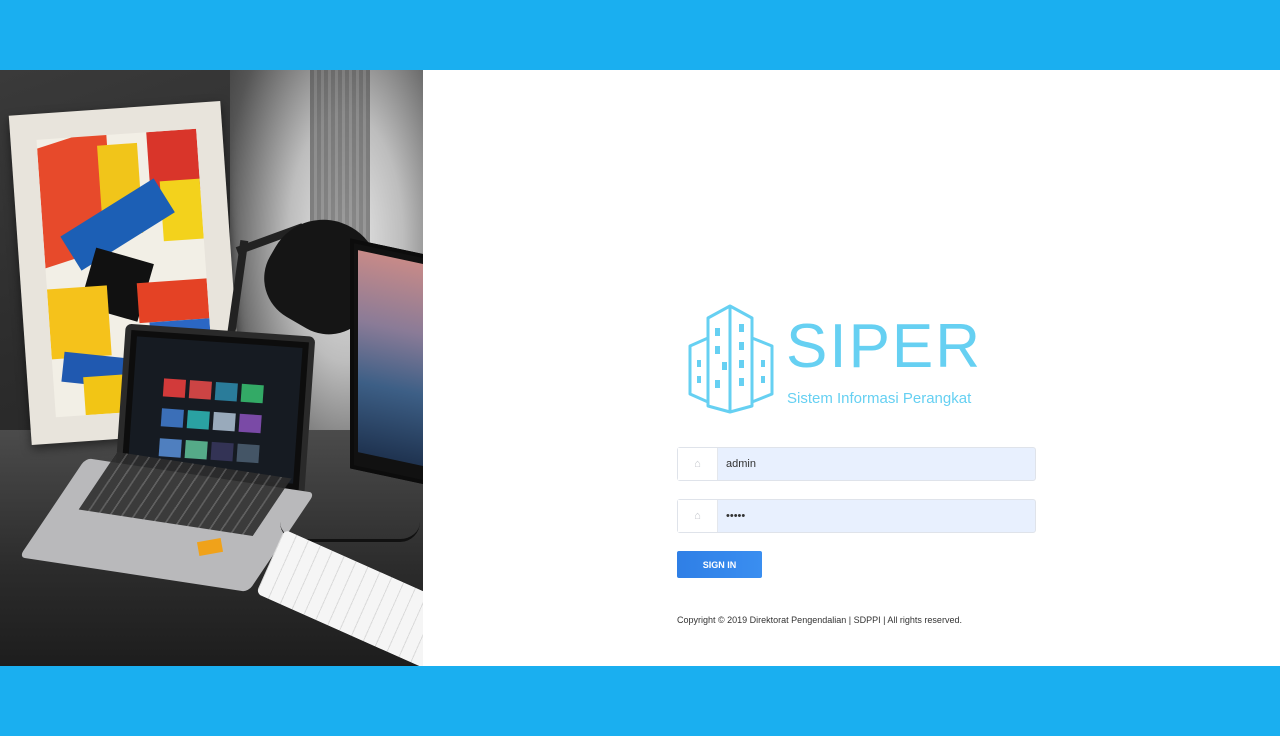 The width and height of the screenshot is (1280, 736). I want to click on desktop-monitor, so click(386, 363).